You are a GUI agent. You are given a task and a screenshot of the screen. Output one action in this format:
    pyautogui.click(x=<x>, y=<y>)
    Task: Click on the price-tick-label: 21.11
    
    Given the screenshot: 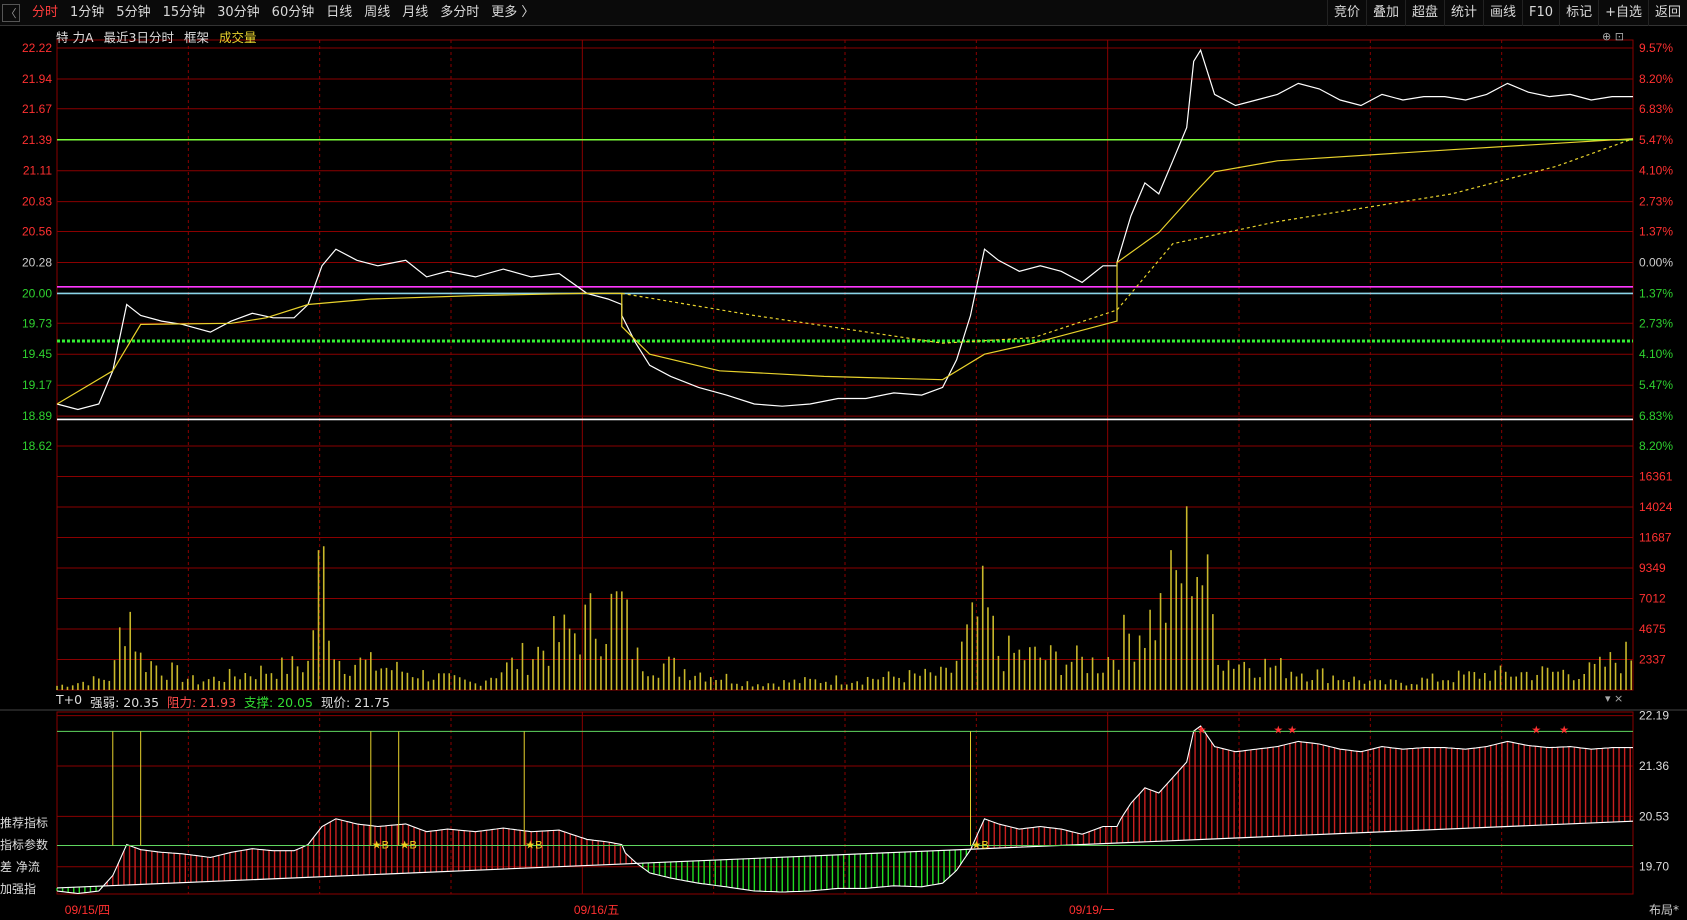 What is the action you would take?
    pyautogui.click(x=37, y=171)
    